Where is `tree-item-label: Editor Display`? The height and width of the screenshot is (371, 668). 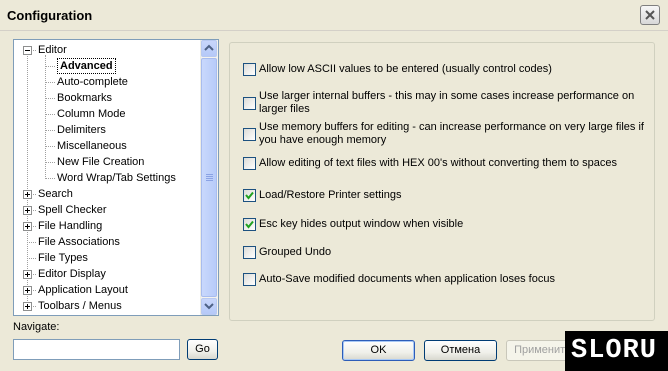 tree-item-label: Editor Display is located at coordinates (72, 274).